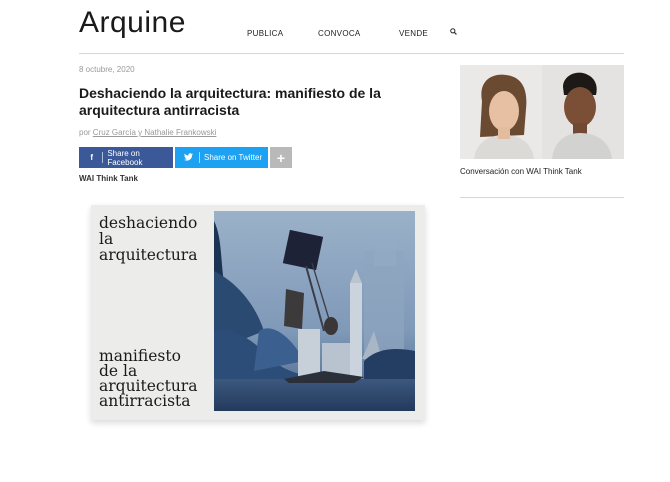 Image resolution: width=670 pixels, height=482 pixels. What do you see at coordinates (413, 33) in the screenshot?
I see `nav-vende: VENDE` at bounding box center [413, 33].